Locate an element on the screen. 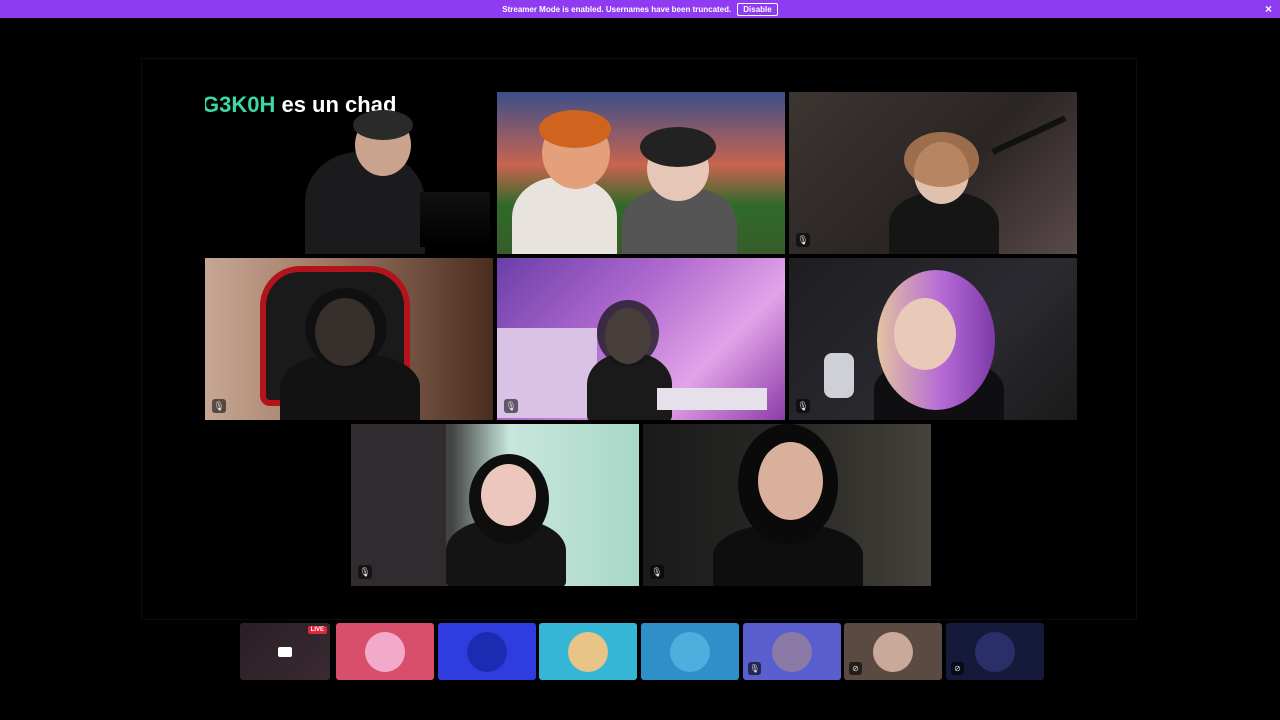 The image size is (1280, 720). plush-shelf is located at coordinates (398, 505).